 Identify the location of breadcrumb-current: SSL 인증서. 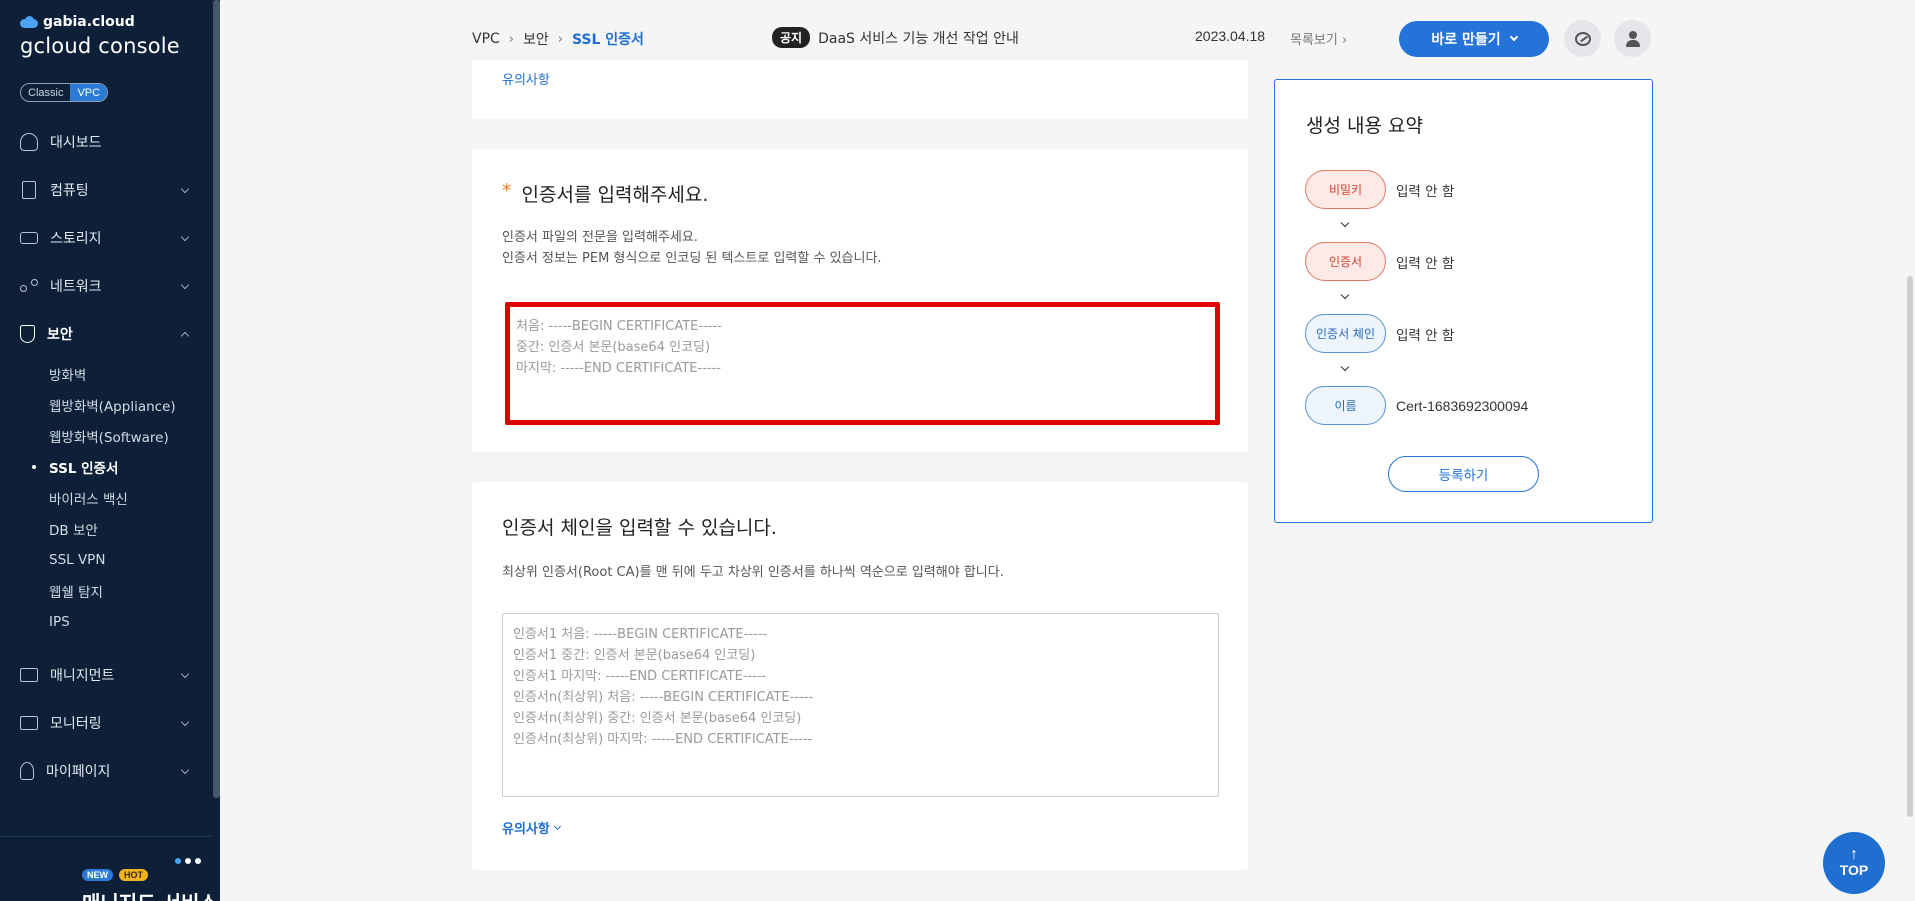
(607, 40).